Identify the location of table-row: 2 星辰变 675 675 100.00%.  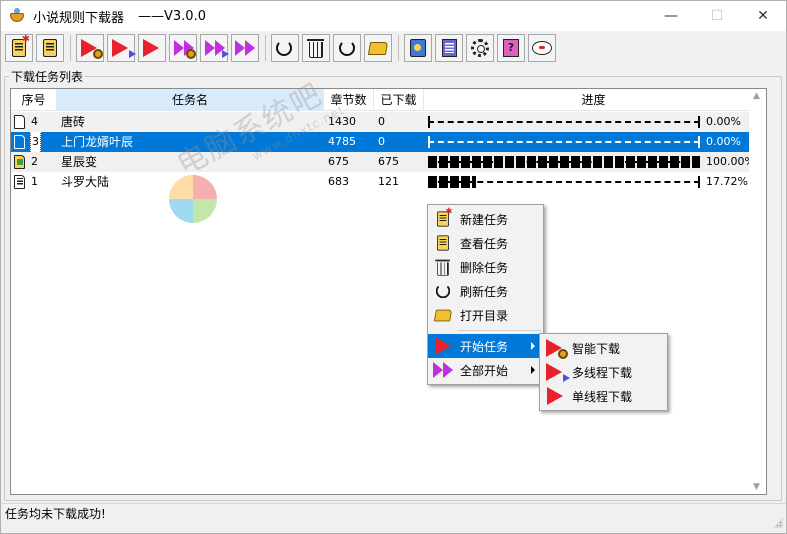
(388, 162).